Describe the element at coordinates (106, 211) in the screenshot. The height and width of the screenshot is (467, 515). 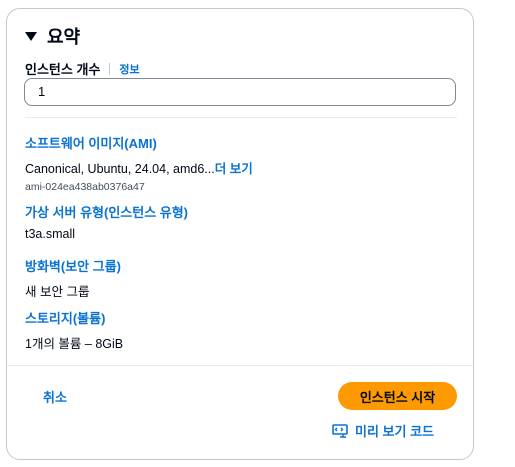
I see `instance-type-heading-link: 가상 서버 유형(인스턴스 유형)` at that location.